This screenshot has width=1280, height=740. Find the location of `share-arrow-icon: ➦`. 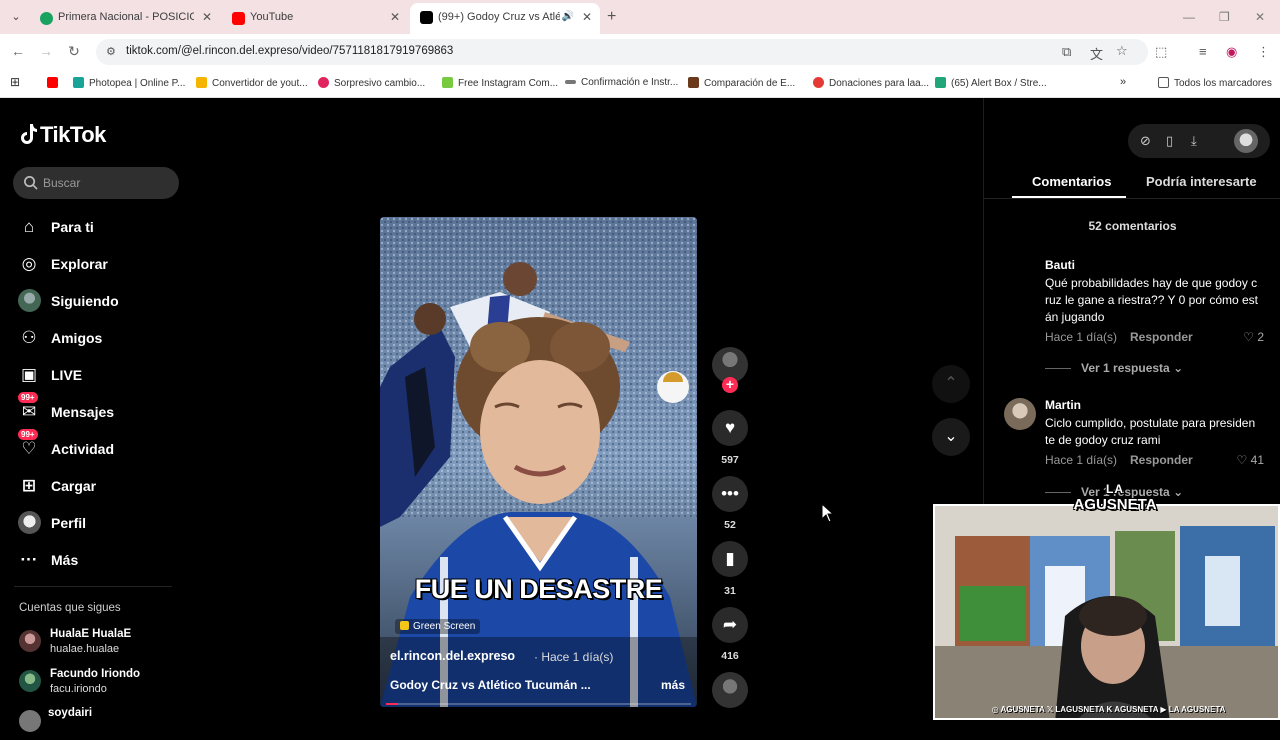

share-arrow-icon: ➦ is located at coordinates (730, 625).